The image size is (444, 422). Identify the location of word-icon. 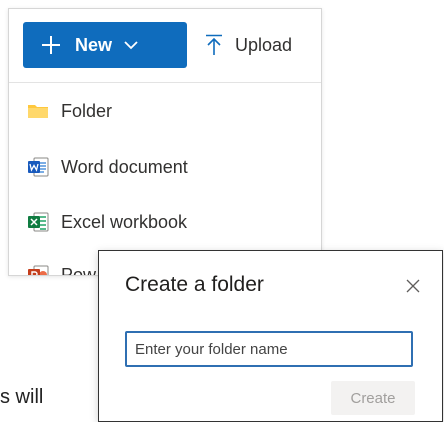
(38, 167).